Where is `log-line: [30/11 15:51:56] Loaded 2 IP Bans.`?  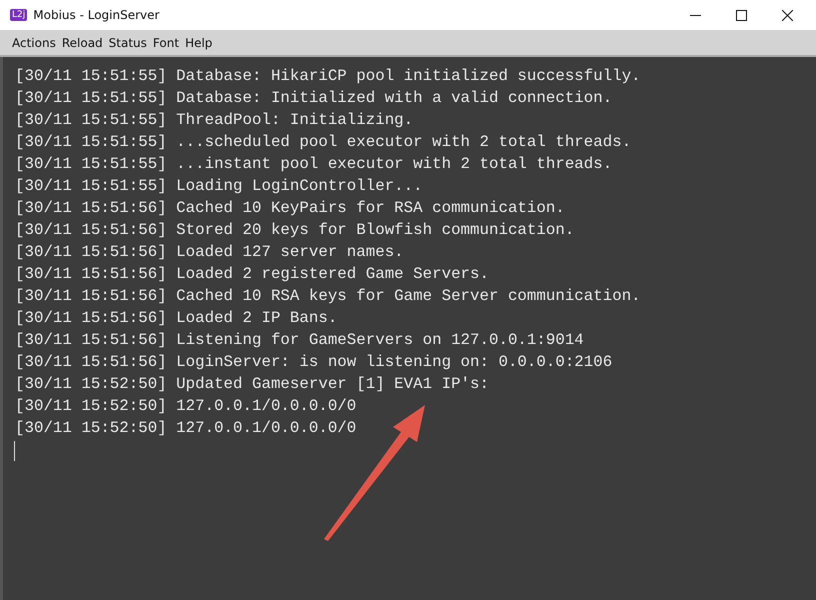 log-line: [30/11 15:51:56] Loaded 2 IP Bans. is located at coordinates (176, 318).